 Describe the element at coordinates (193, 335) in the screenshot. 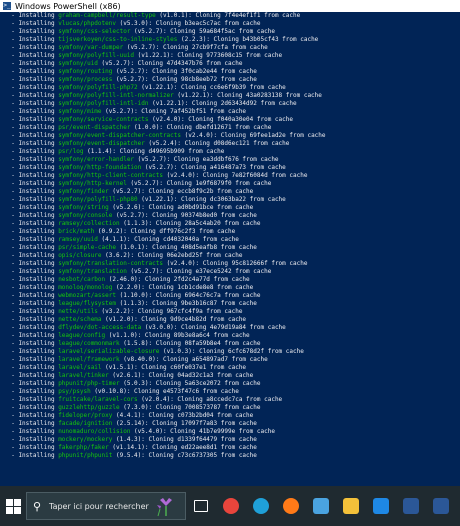

I see `console-line-rest: : Cloning 89b3e8a6c4 from cache` at that location.